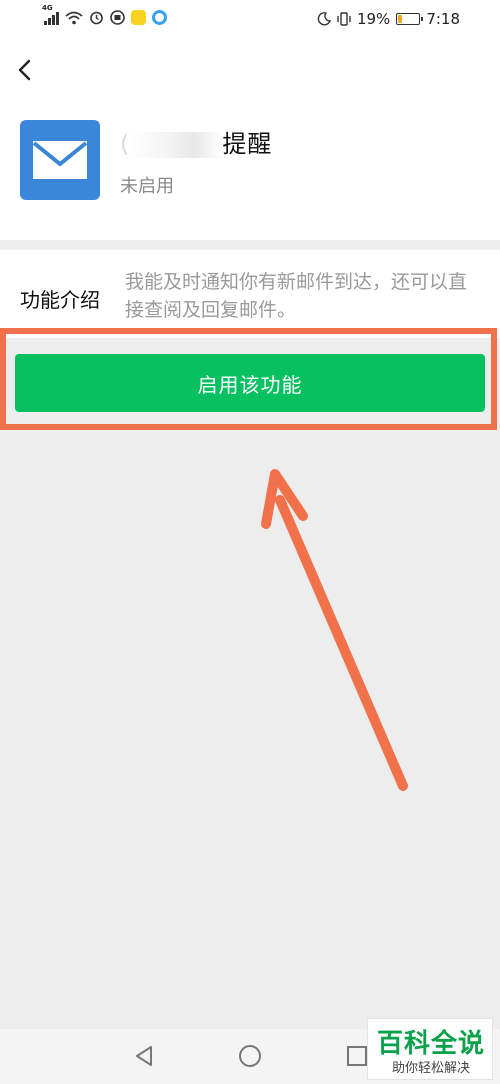 This screenshot has width=500, height=1084. Describe the element at coordinates (324, 19) in the screenshot. I see `moon-icon` at that location.